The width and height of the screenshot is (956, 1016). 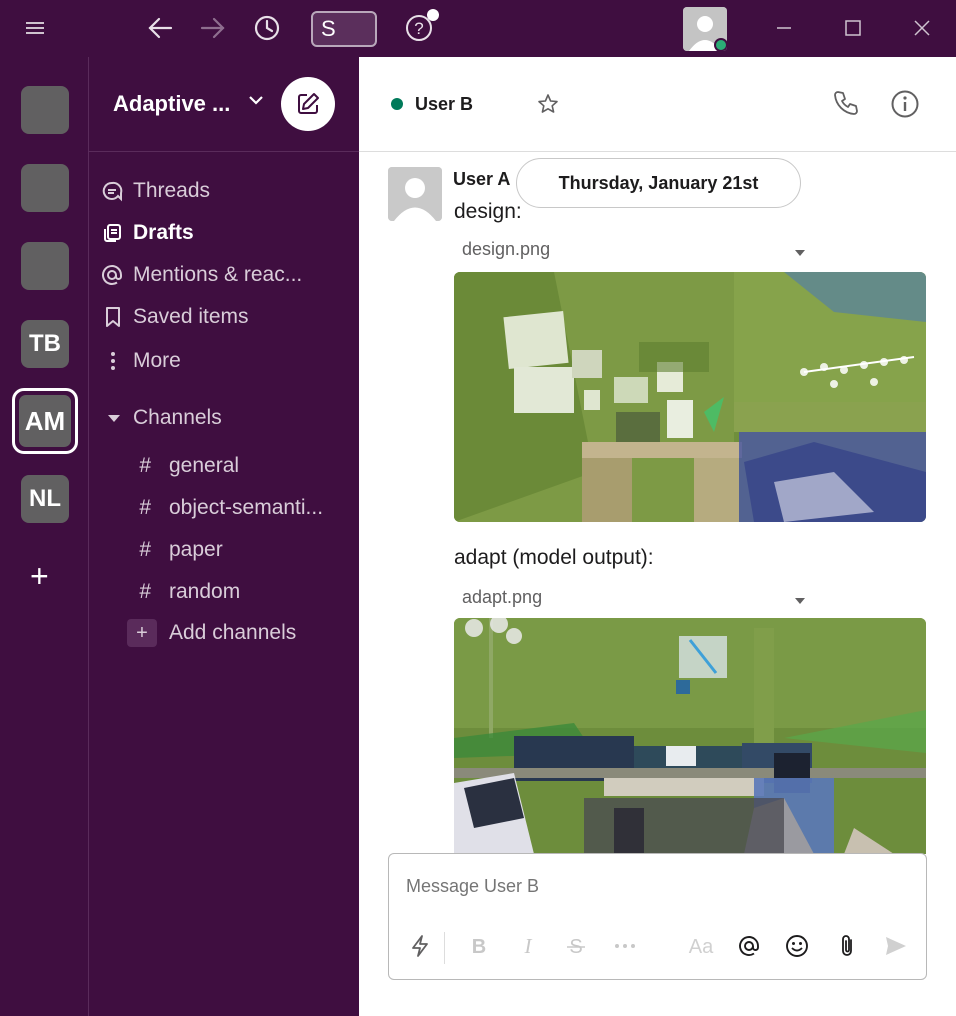 What do you see at coordinates (204, 465) in the screenshot?
I see `channel-label: general` at bounding box center [204, 465].